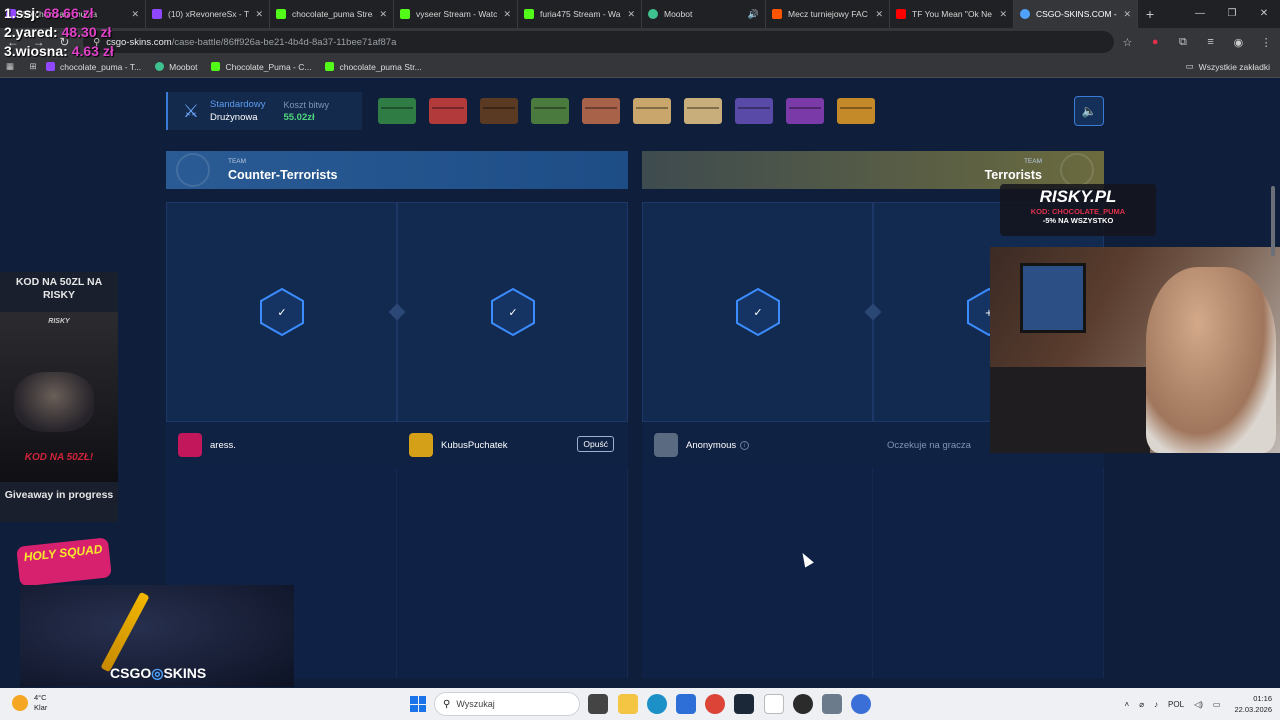  What do you see at coordinates (1156, 704) in the screenshot?
I see `microphone-icon: ♪` at bounding box center [1156, 704].